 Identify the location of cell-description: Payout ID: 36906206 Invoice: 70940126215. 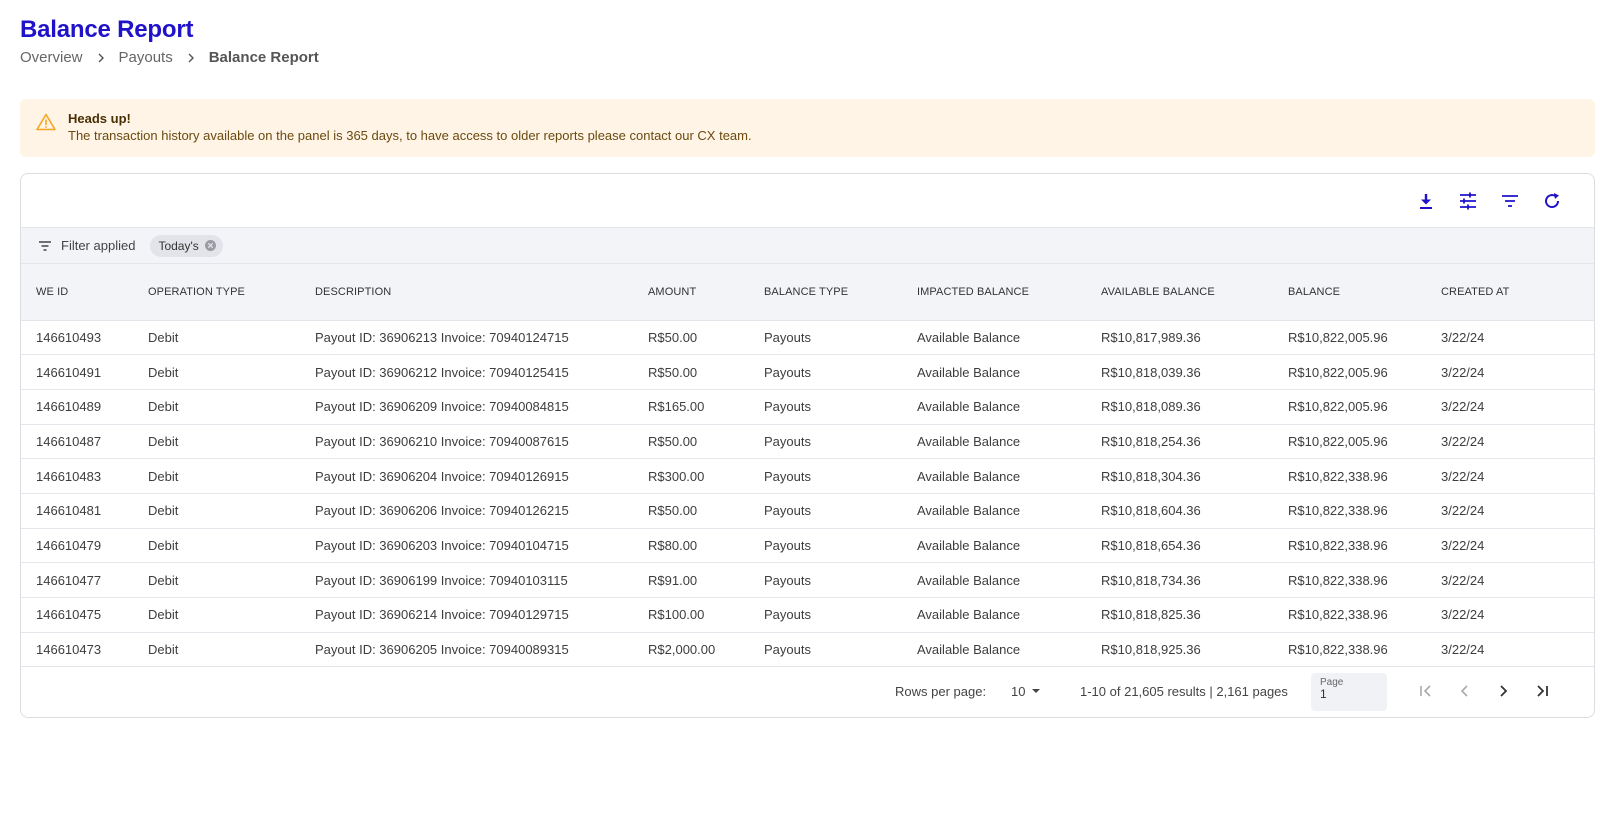
(466, 511).